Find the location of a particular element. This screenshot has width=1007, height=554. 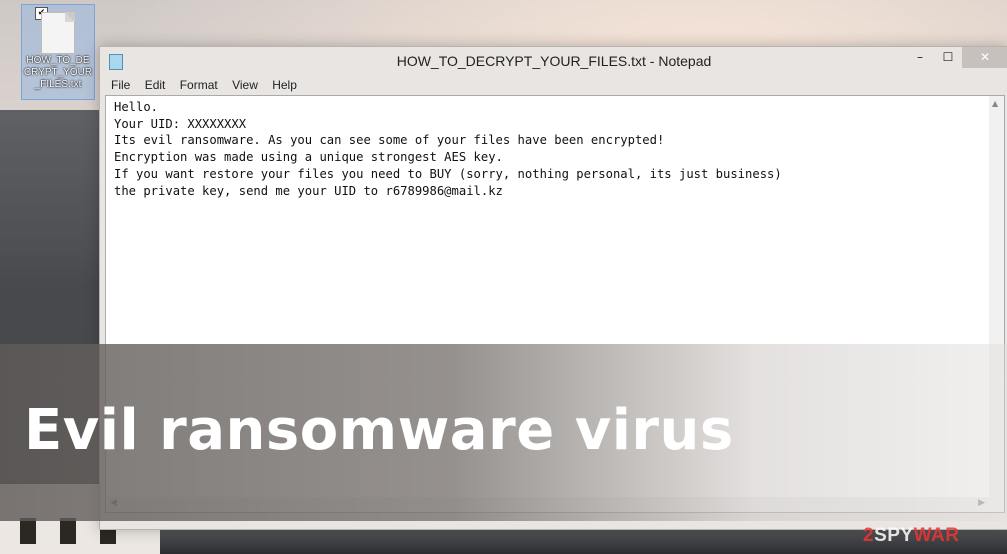

desktop-file-icon: ✔ HOW_TO_DECRYPT_YOUR_FILES.txt is located at coordinates (58, 52).